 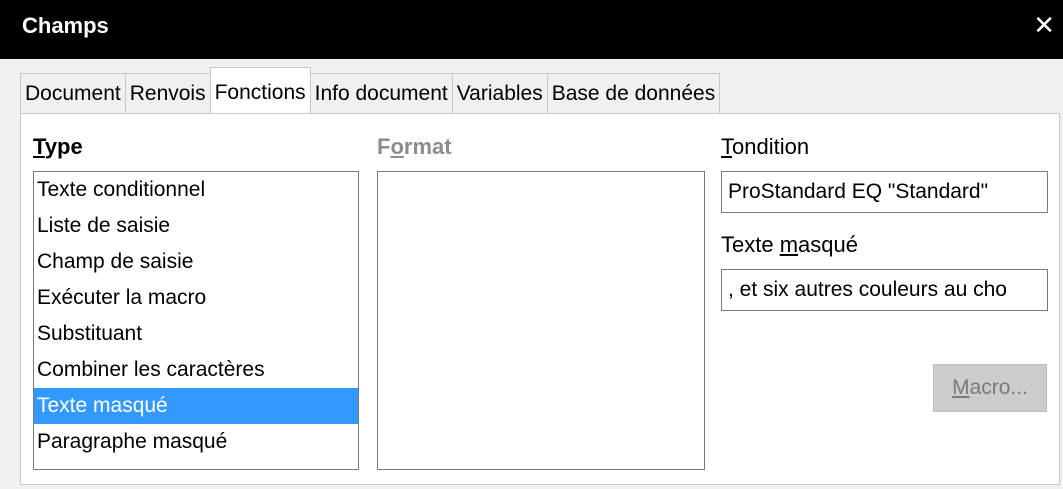 I want to click on tab-document: Document, so click(x=73, y=93).